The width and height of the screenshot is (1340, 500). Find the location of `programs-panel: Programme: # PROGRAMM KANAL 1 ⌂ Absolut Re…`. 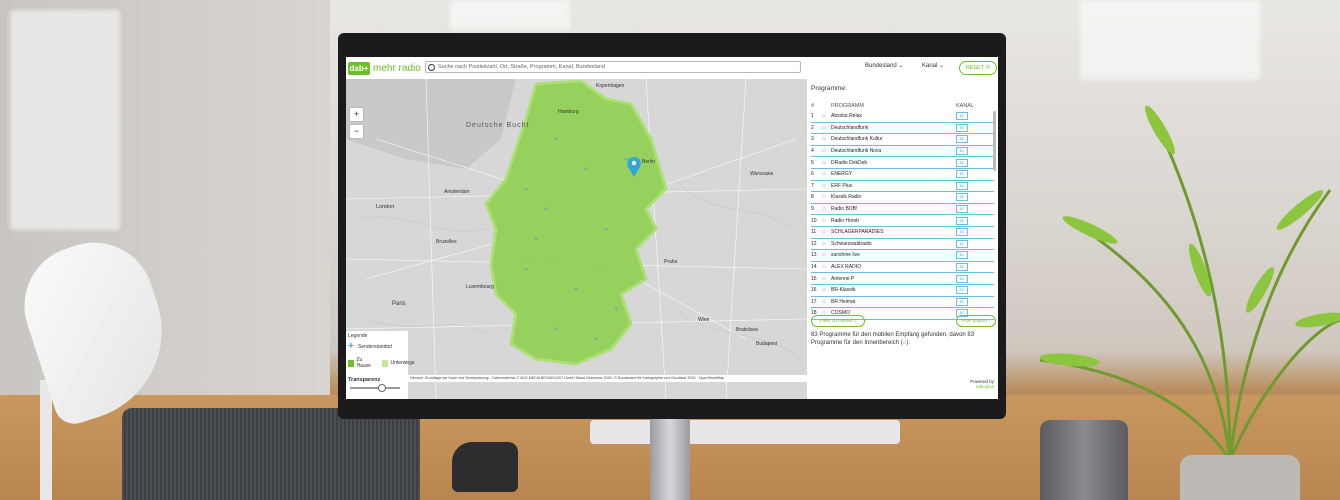

programs-panel: Programme: # PROGRAMM KANAL 1 ⌂ Absolut Re… is located at coordinates (902, 239).